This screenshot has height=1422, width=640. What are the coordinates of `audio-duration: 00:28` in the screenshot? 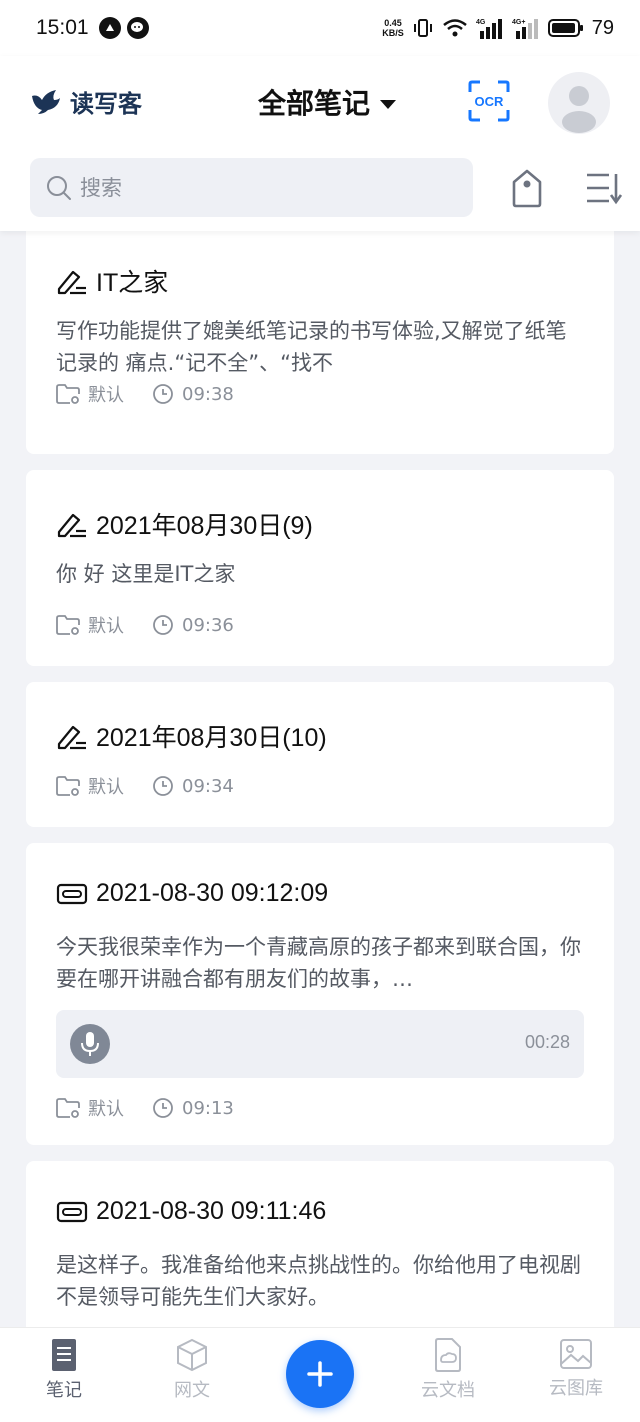 It's located at (547, 1042).